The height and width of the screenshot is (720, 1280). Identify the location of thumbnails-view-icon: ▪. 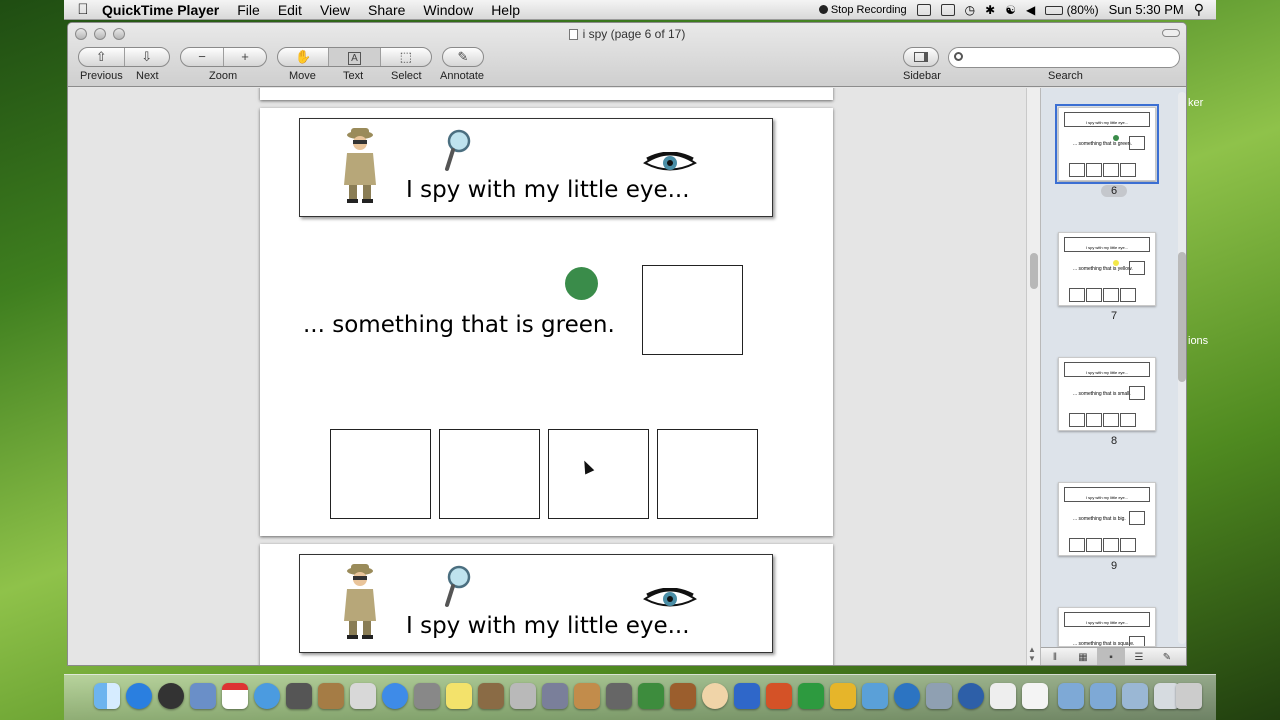
(1111, 656).